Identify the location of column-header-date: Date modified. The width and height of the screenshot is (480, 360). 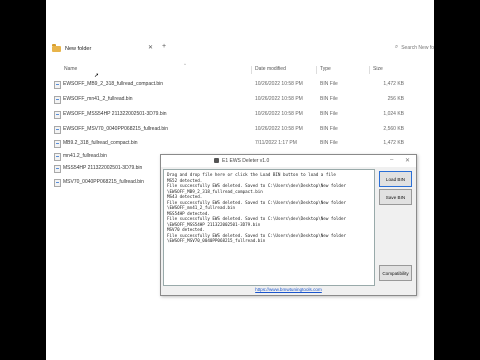
(268, 70).